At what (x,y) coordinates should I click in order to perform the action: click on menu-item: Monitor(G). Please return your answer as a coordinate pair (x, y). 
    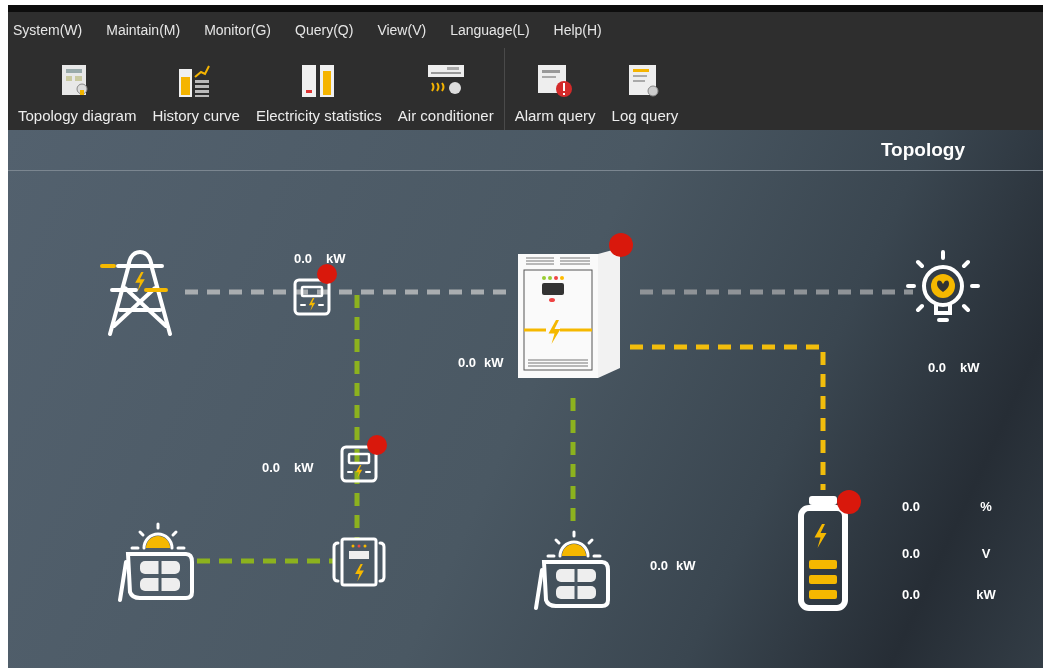
    Looking at the image, I should click on (238, 30).